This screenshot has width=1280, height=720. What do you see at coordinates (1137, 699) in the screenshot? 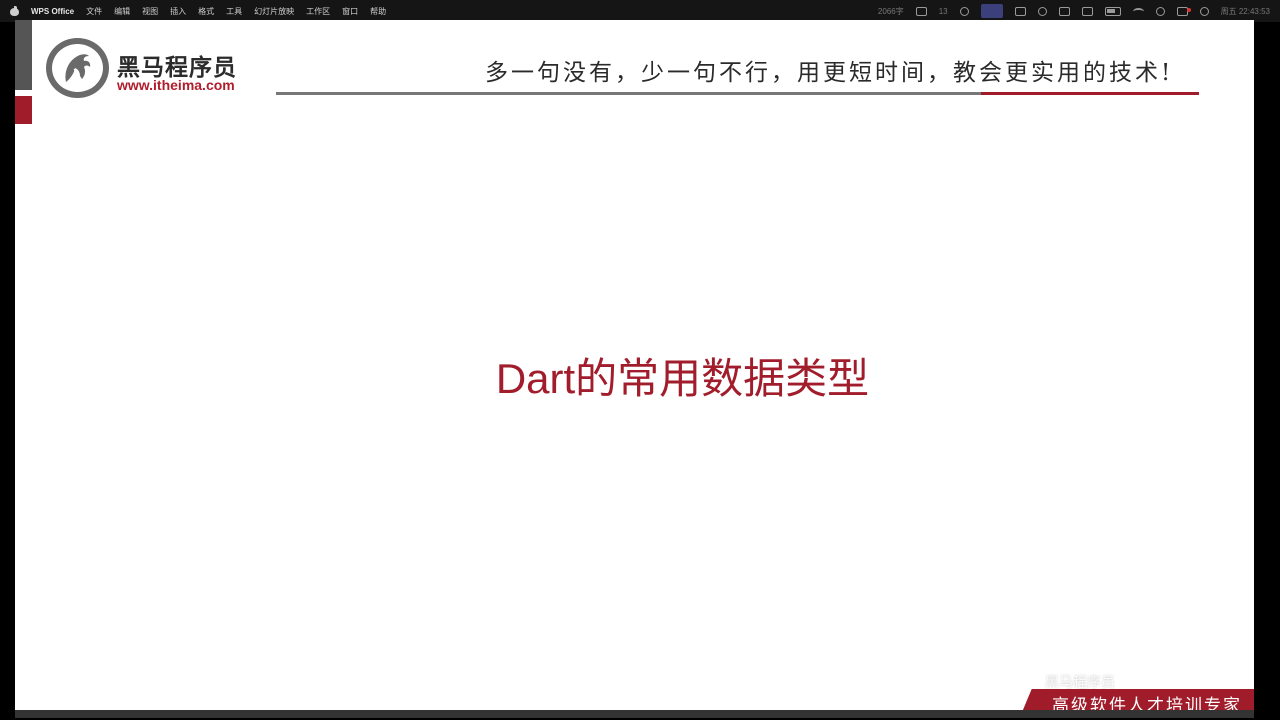
I see `footer-badge: 高级软件人才培训专家` at bounding box center [1137, 699].